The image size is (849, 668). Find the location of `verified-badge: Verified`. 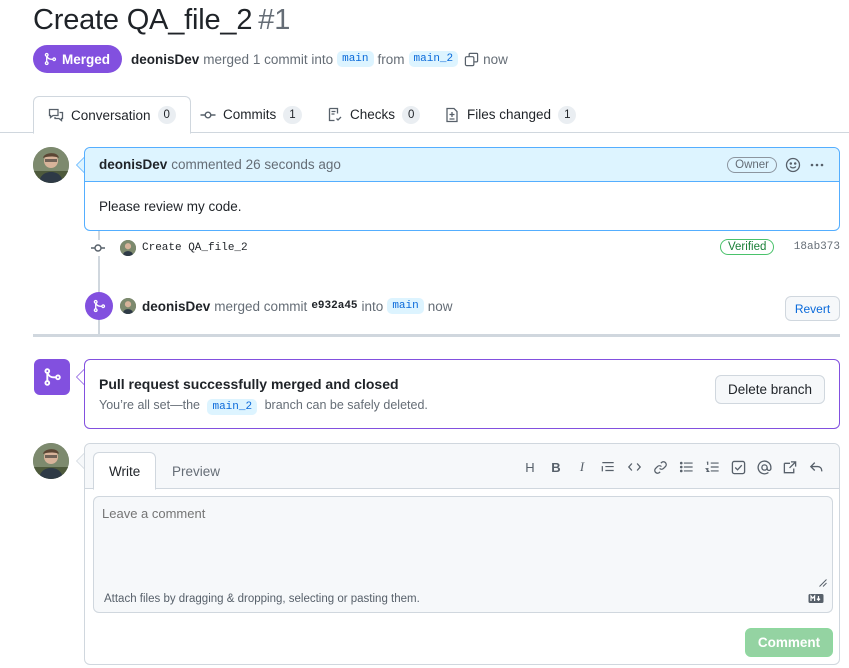

verified-badge: Verified is located at coordinates (747, 247).